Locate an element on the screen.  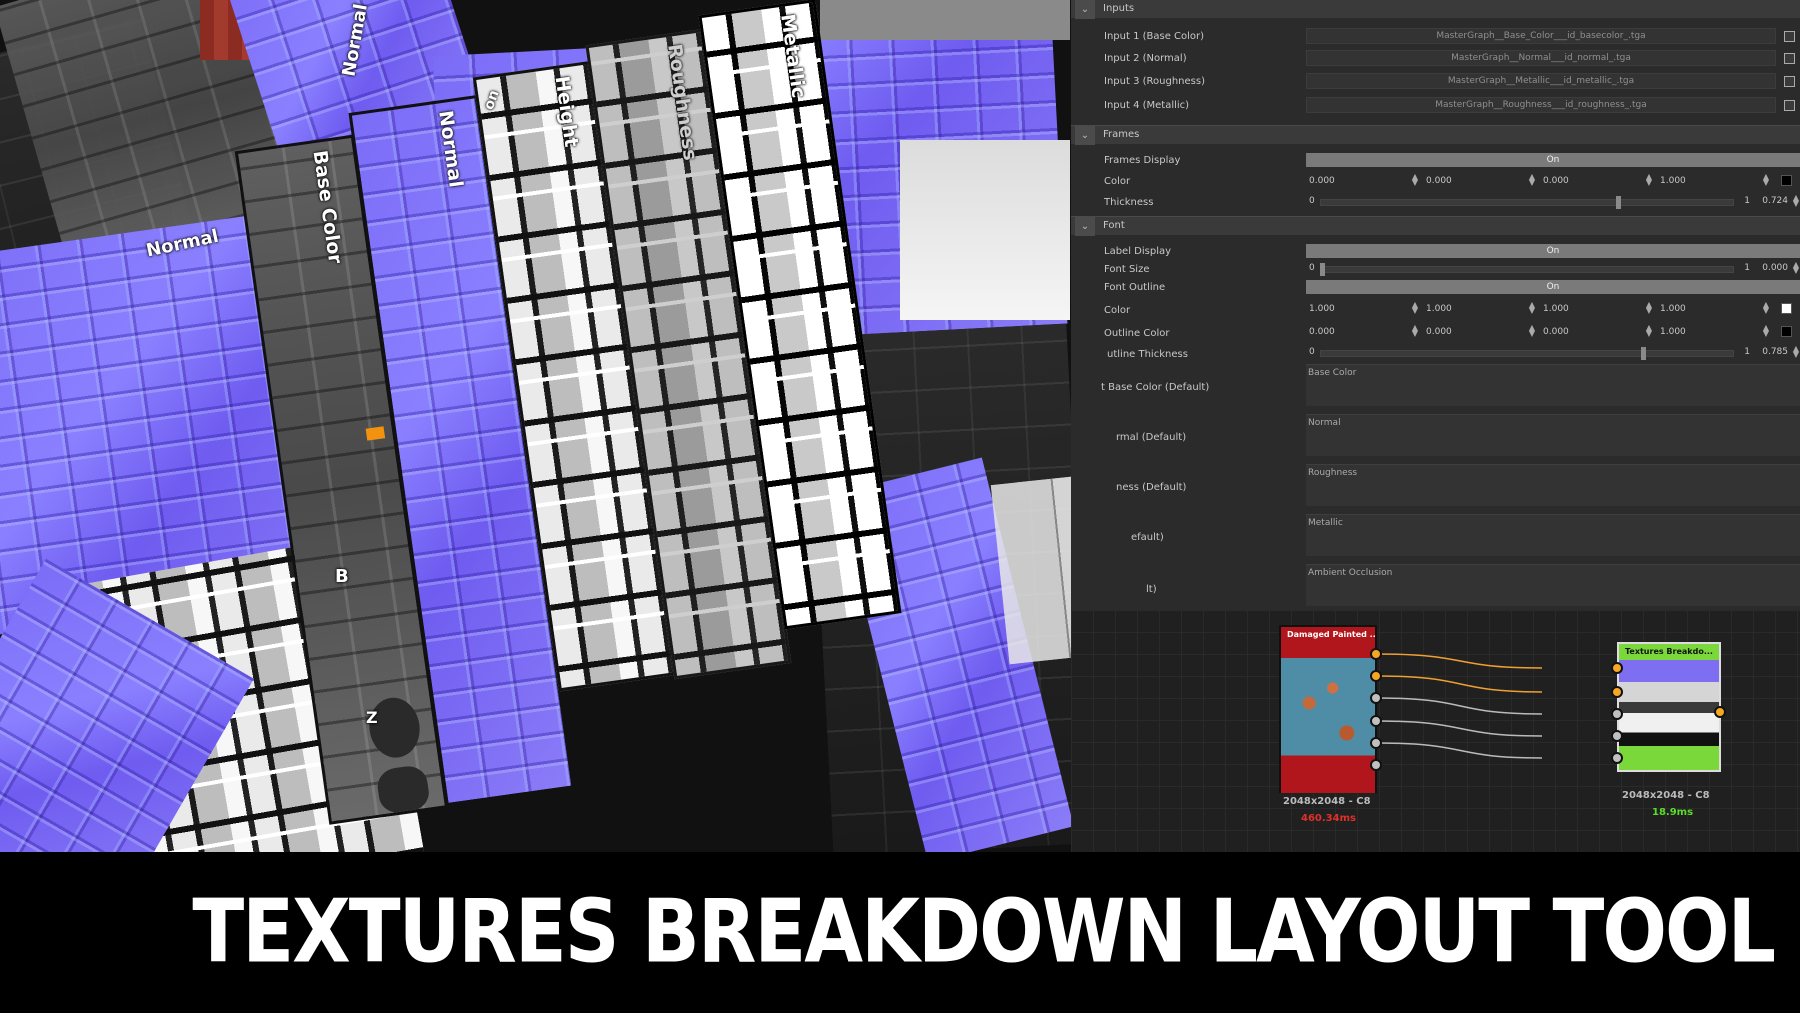
normal-default-label: rmal (Default) is located at coordinates (1151, 437).